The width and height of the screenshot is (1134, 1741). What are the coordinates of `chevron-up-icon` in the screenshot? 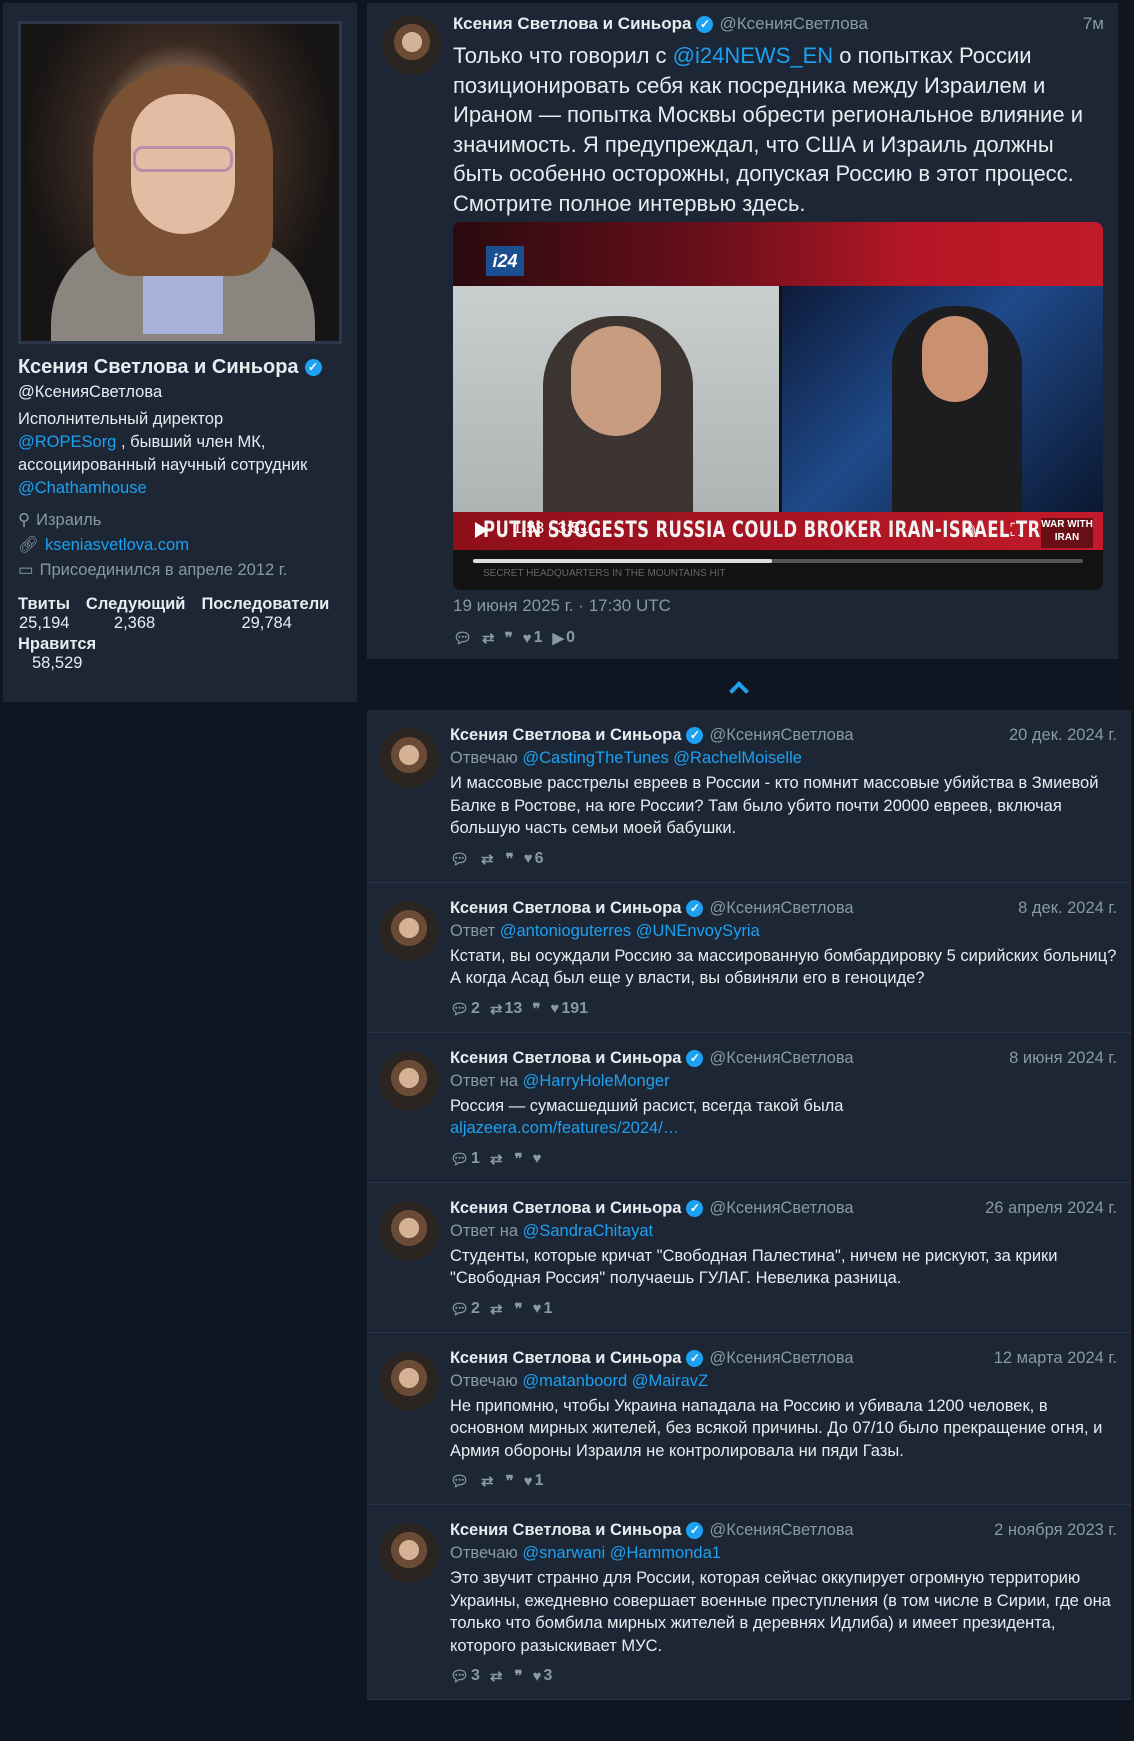 It's located at (739, 691).